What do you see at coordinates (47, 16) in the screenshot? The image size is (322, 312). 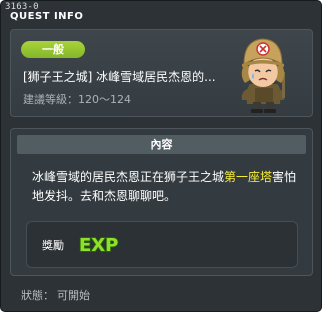 I see `window-title: QUEST INFO` at bounding box center [47, 16].